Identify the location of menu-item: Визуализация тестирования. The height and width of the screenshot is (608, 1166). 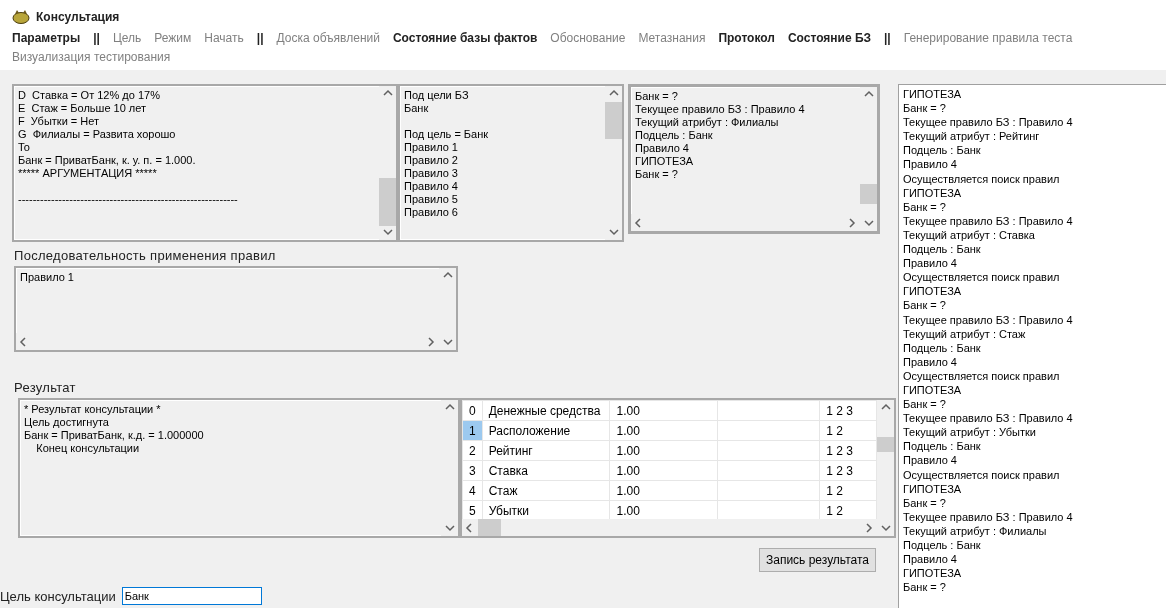
(91, 56).